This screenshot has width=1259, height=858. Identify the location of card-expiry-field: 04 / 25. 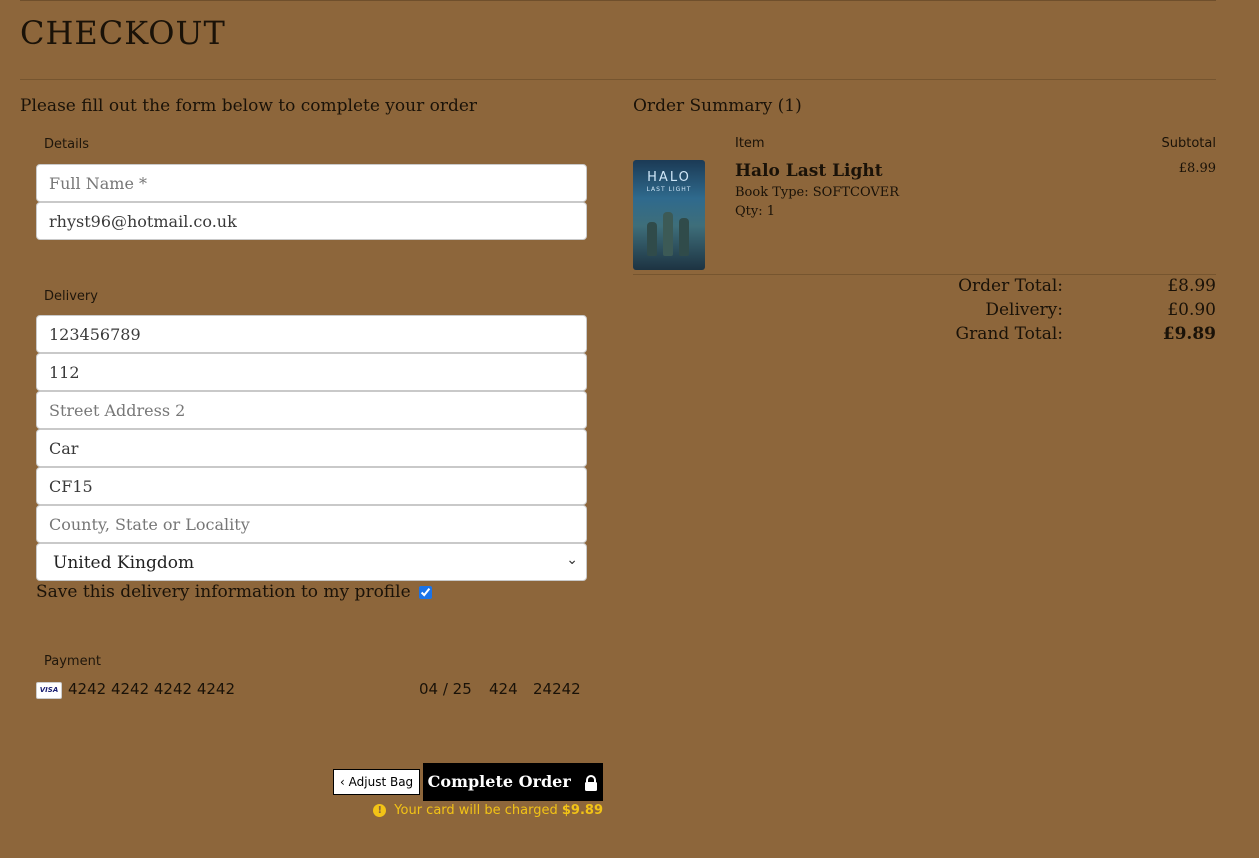
(445, 689).